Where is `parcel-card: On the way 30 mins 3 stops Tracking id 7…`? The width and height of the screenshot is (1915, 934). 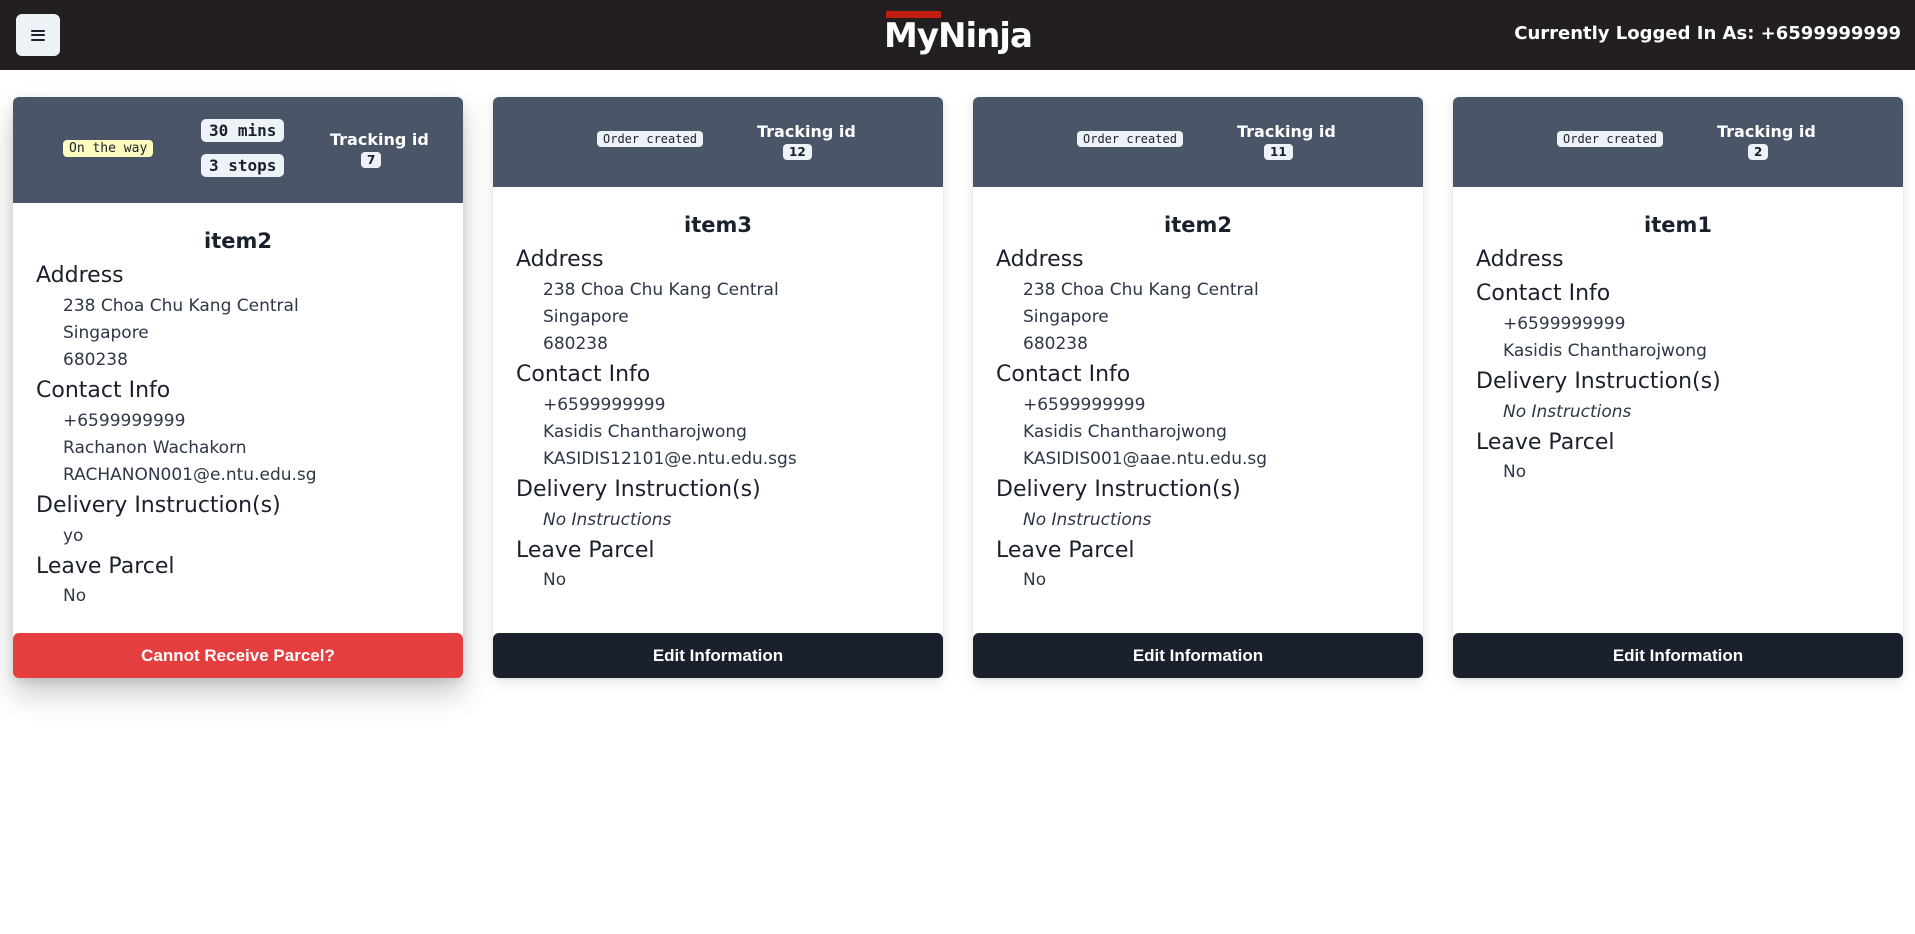
parcel-card: On the way 30 mins 3 stops Tracking id 7… is located at coordinates (238, 387).